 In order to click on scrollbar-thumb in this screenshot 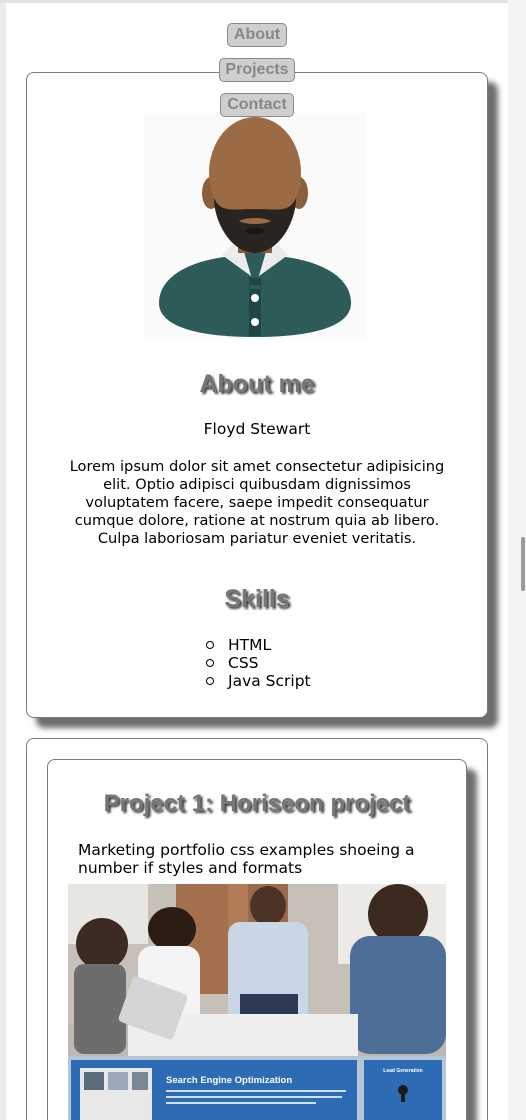, I will do `click(523, 564)`.